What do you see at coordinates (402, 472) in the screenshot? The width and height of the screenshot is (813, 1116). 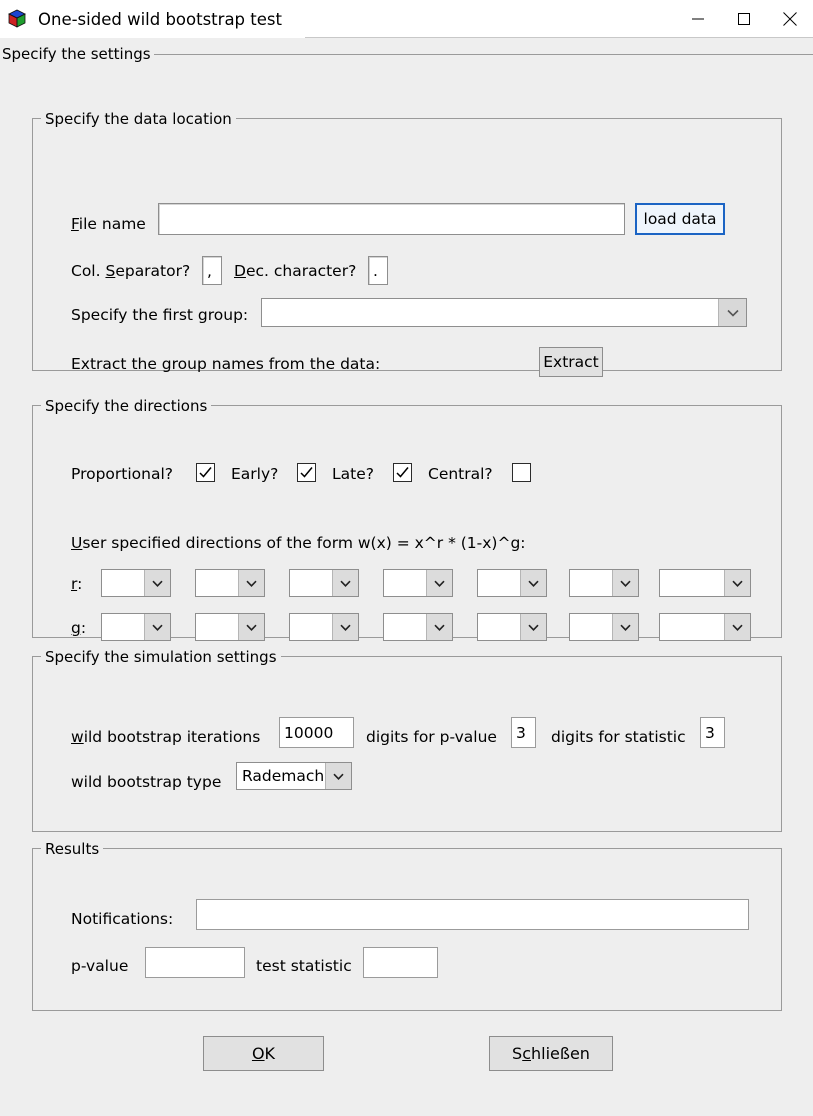 I see `late-checkbox` at bounding box center [402, 472].